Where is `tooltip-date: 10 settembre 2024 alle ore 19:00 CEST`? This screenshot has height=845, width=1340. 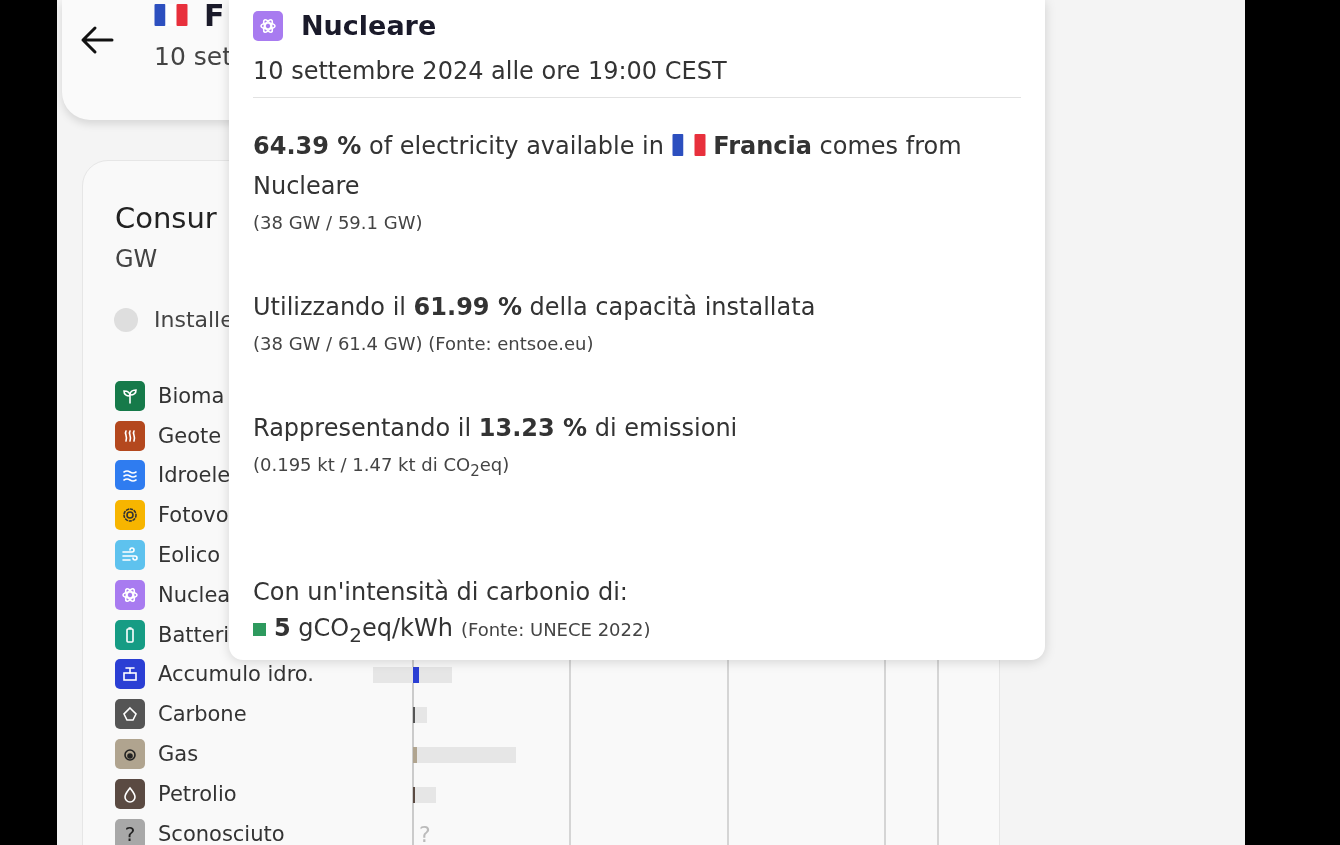
tooltip-date: 10 settembre 2024 alle ore 19:00 CEST is located at coordinates (490, 71).